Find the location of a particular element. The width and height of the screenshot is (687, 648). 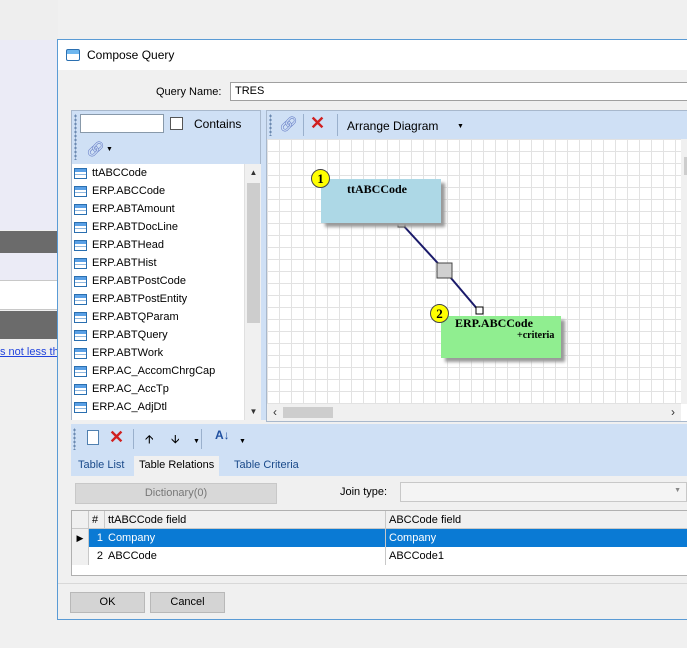

column-header-ttabccode-field: ttABCCode field is located at coordinates (245, 520).